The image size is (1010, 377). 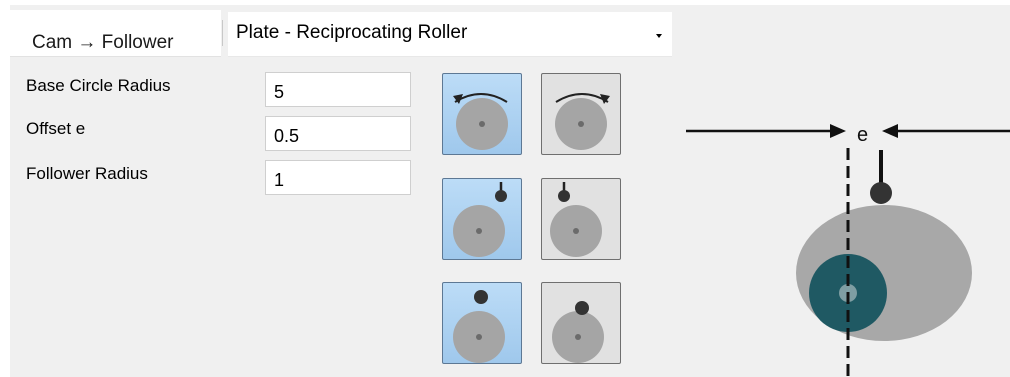 What do you see at coordinates (576, 219) in the screenshot?
I see `follower-offset-left-icon` at bounding box center [576, 219].